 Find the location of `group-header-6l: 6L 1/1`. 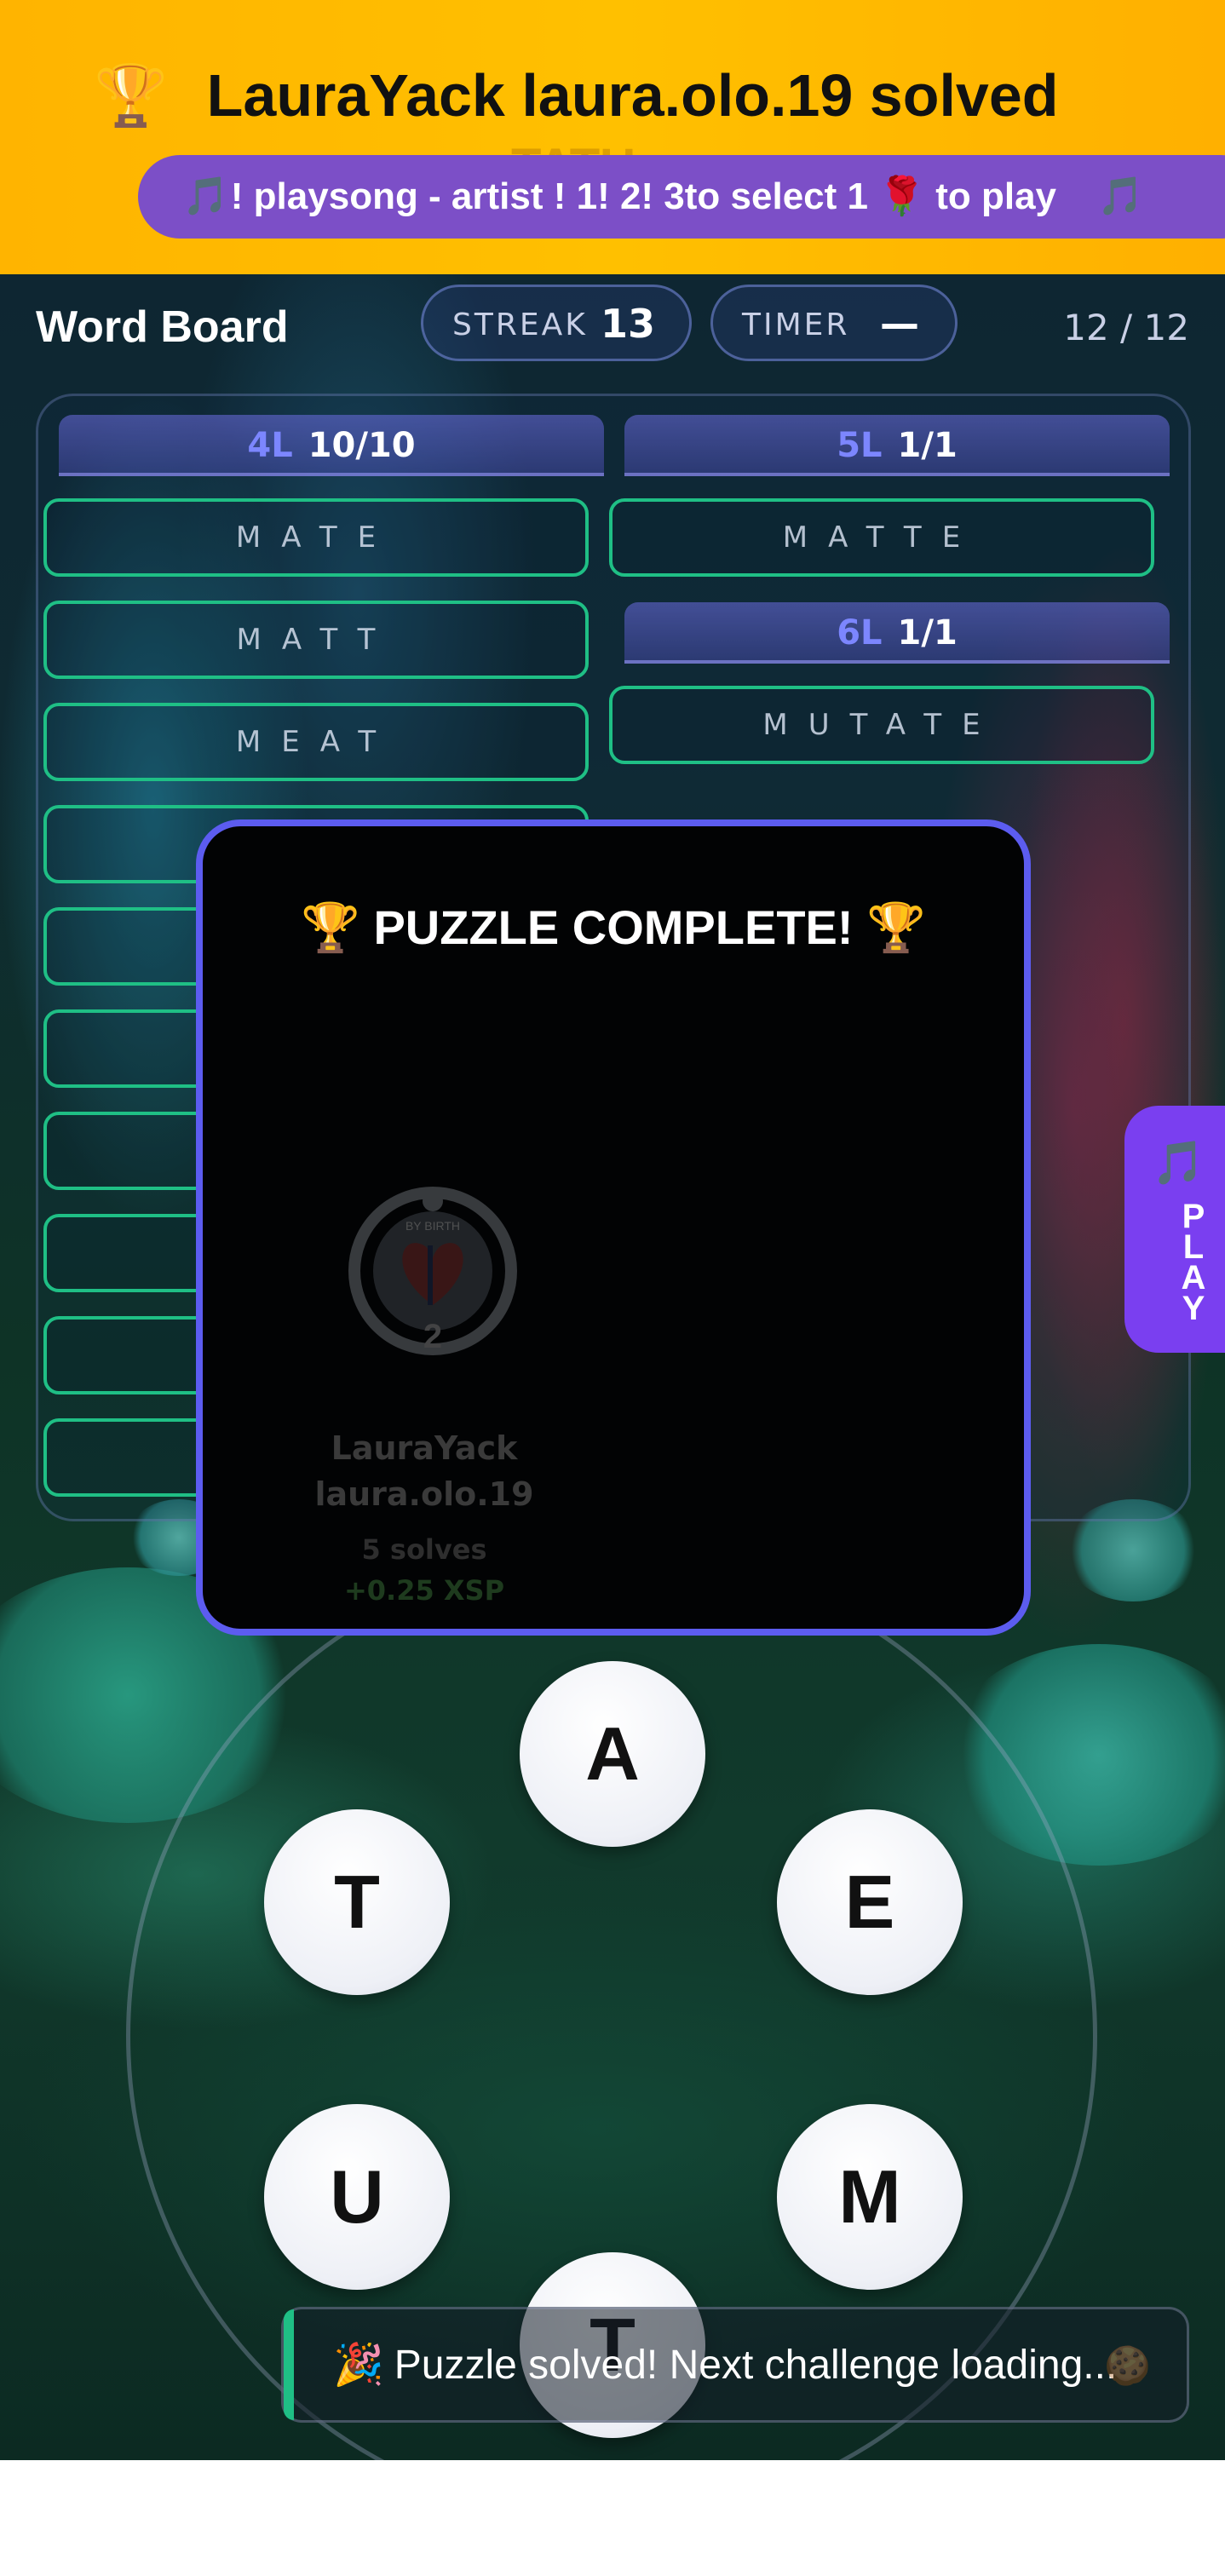

group-header-6l: 6L 1/1 is located at coordinates (897, 633).